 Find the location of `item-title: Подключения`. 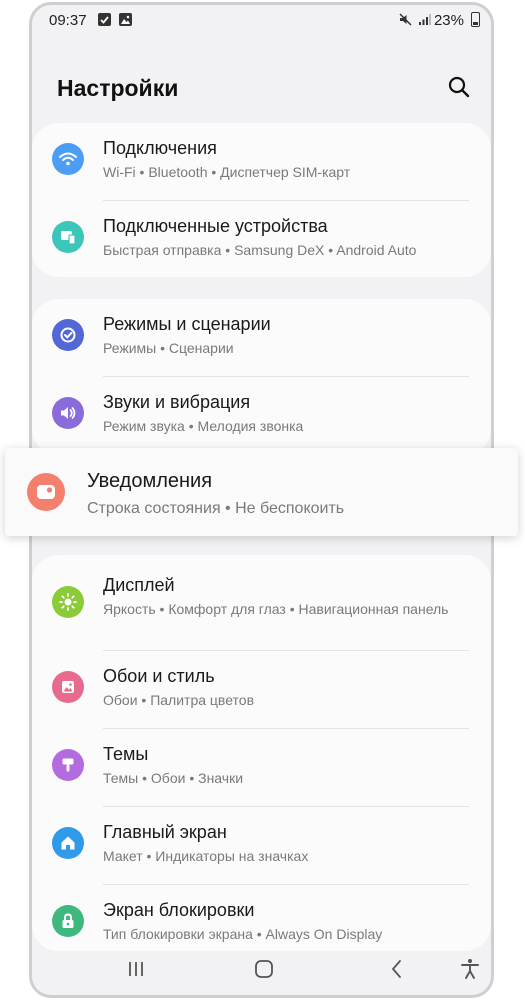

item-title: Подключения is located at coordinates (160, 148).